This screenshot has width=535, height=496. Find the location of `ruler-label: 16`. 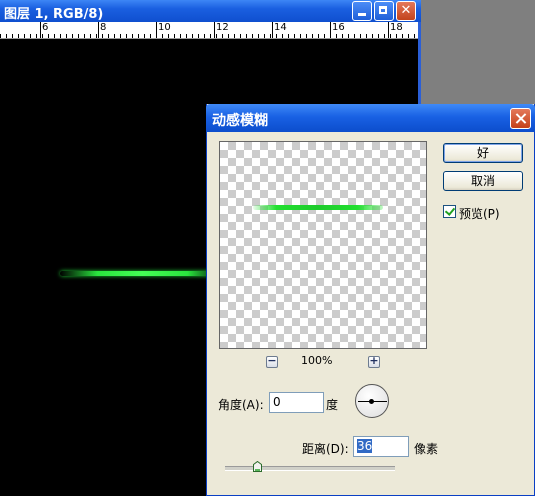

ruler-label: 16 is located at coordinates (338, 27).